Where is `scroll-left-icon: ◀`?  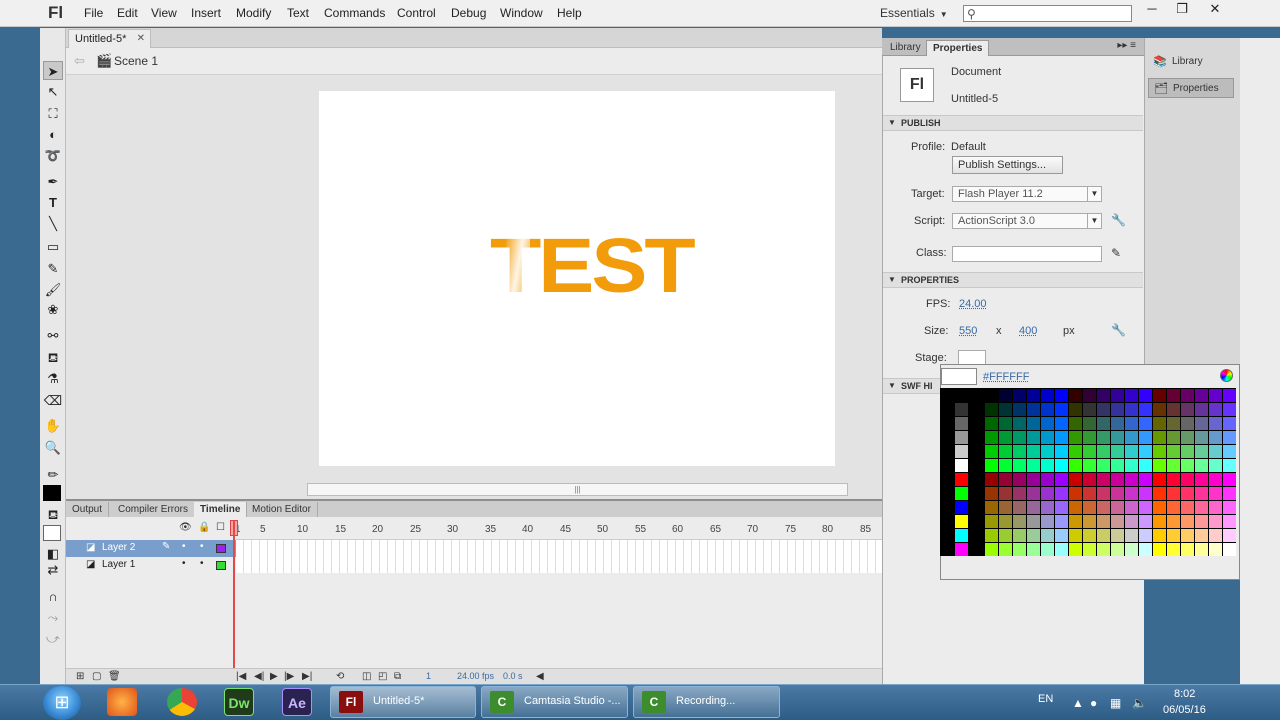
scroll-left-icon: ◀ is located at coordinates (540, 676).